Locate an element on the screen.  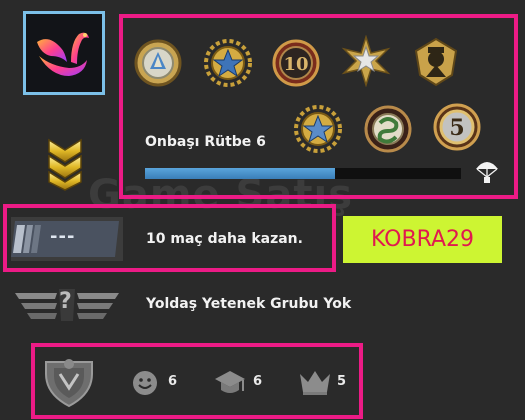
username-banner: KOBRA29 is located at coordinates (422, 239).